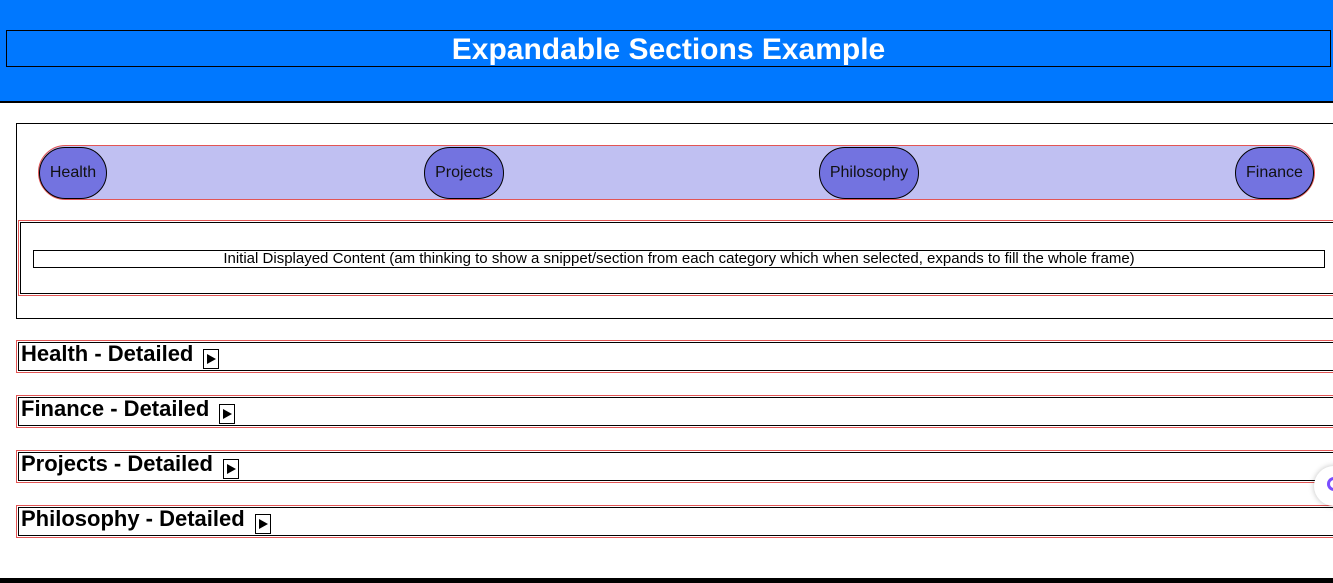 The image size is (1333, 583). I want to click on section-header: Health - Detailed, so click(675, 355).